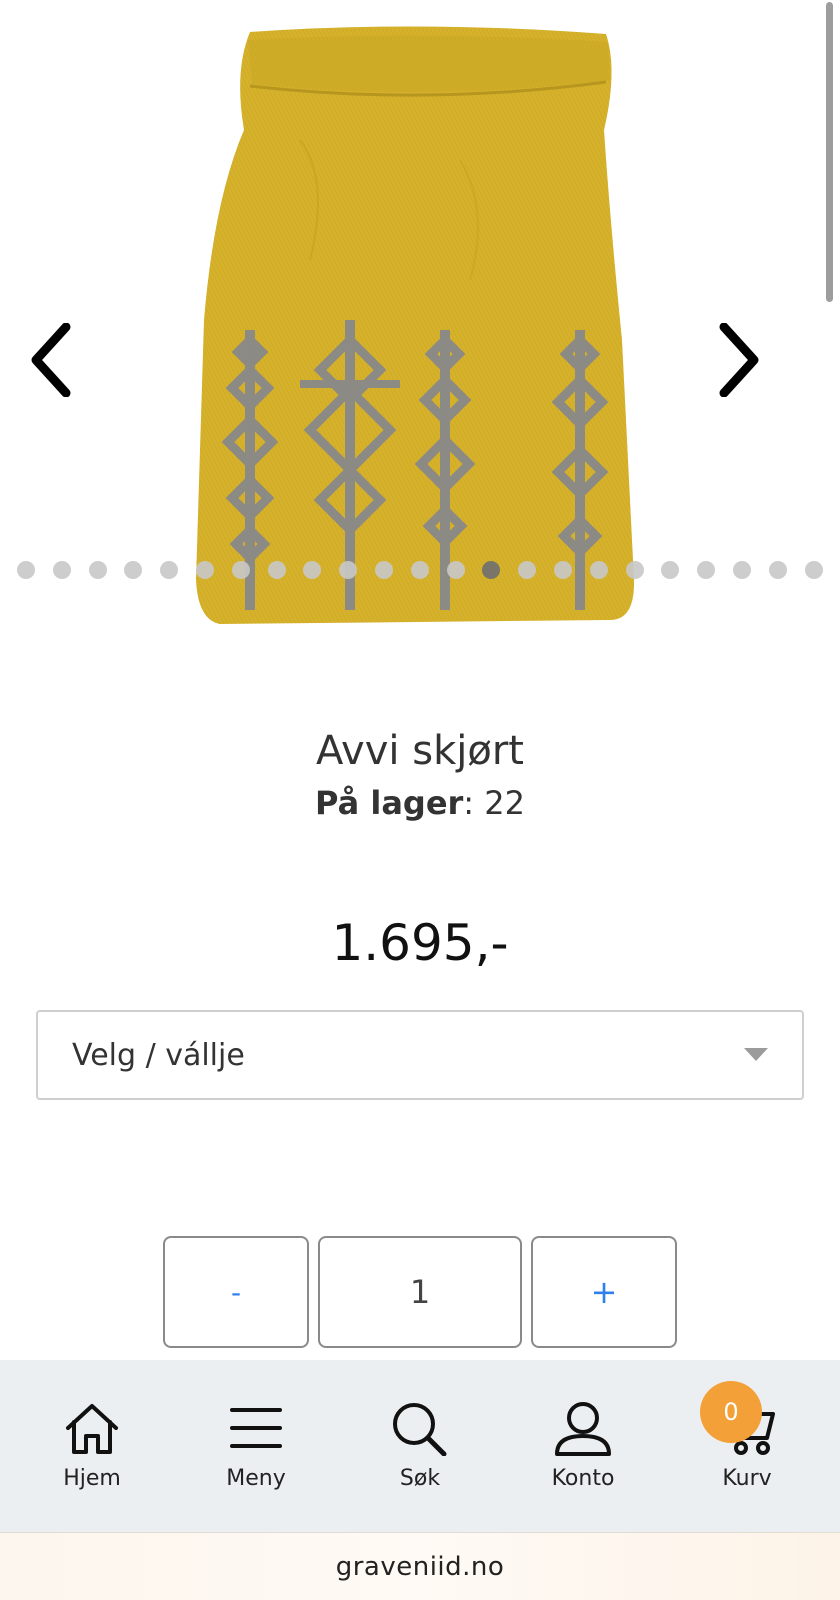  Describe the element at coordinates (92, 1429) in the screenshot. I see `home-icon` at that location.